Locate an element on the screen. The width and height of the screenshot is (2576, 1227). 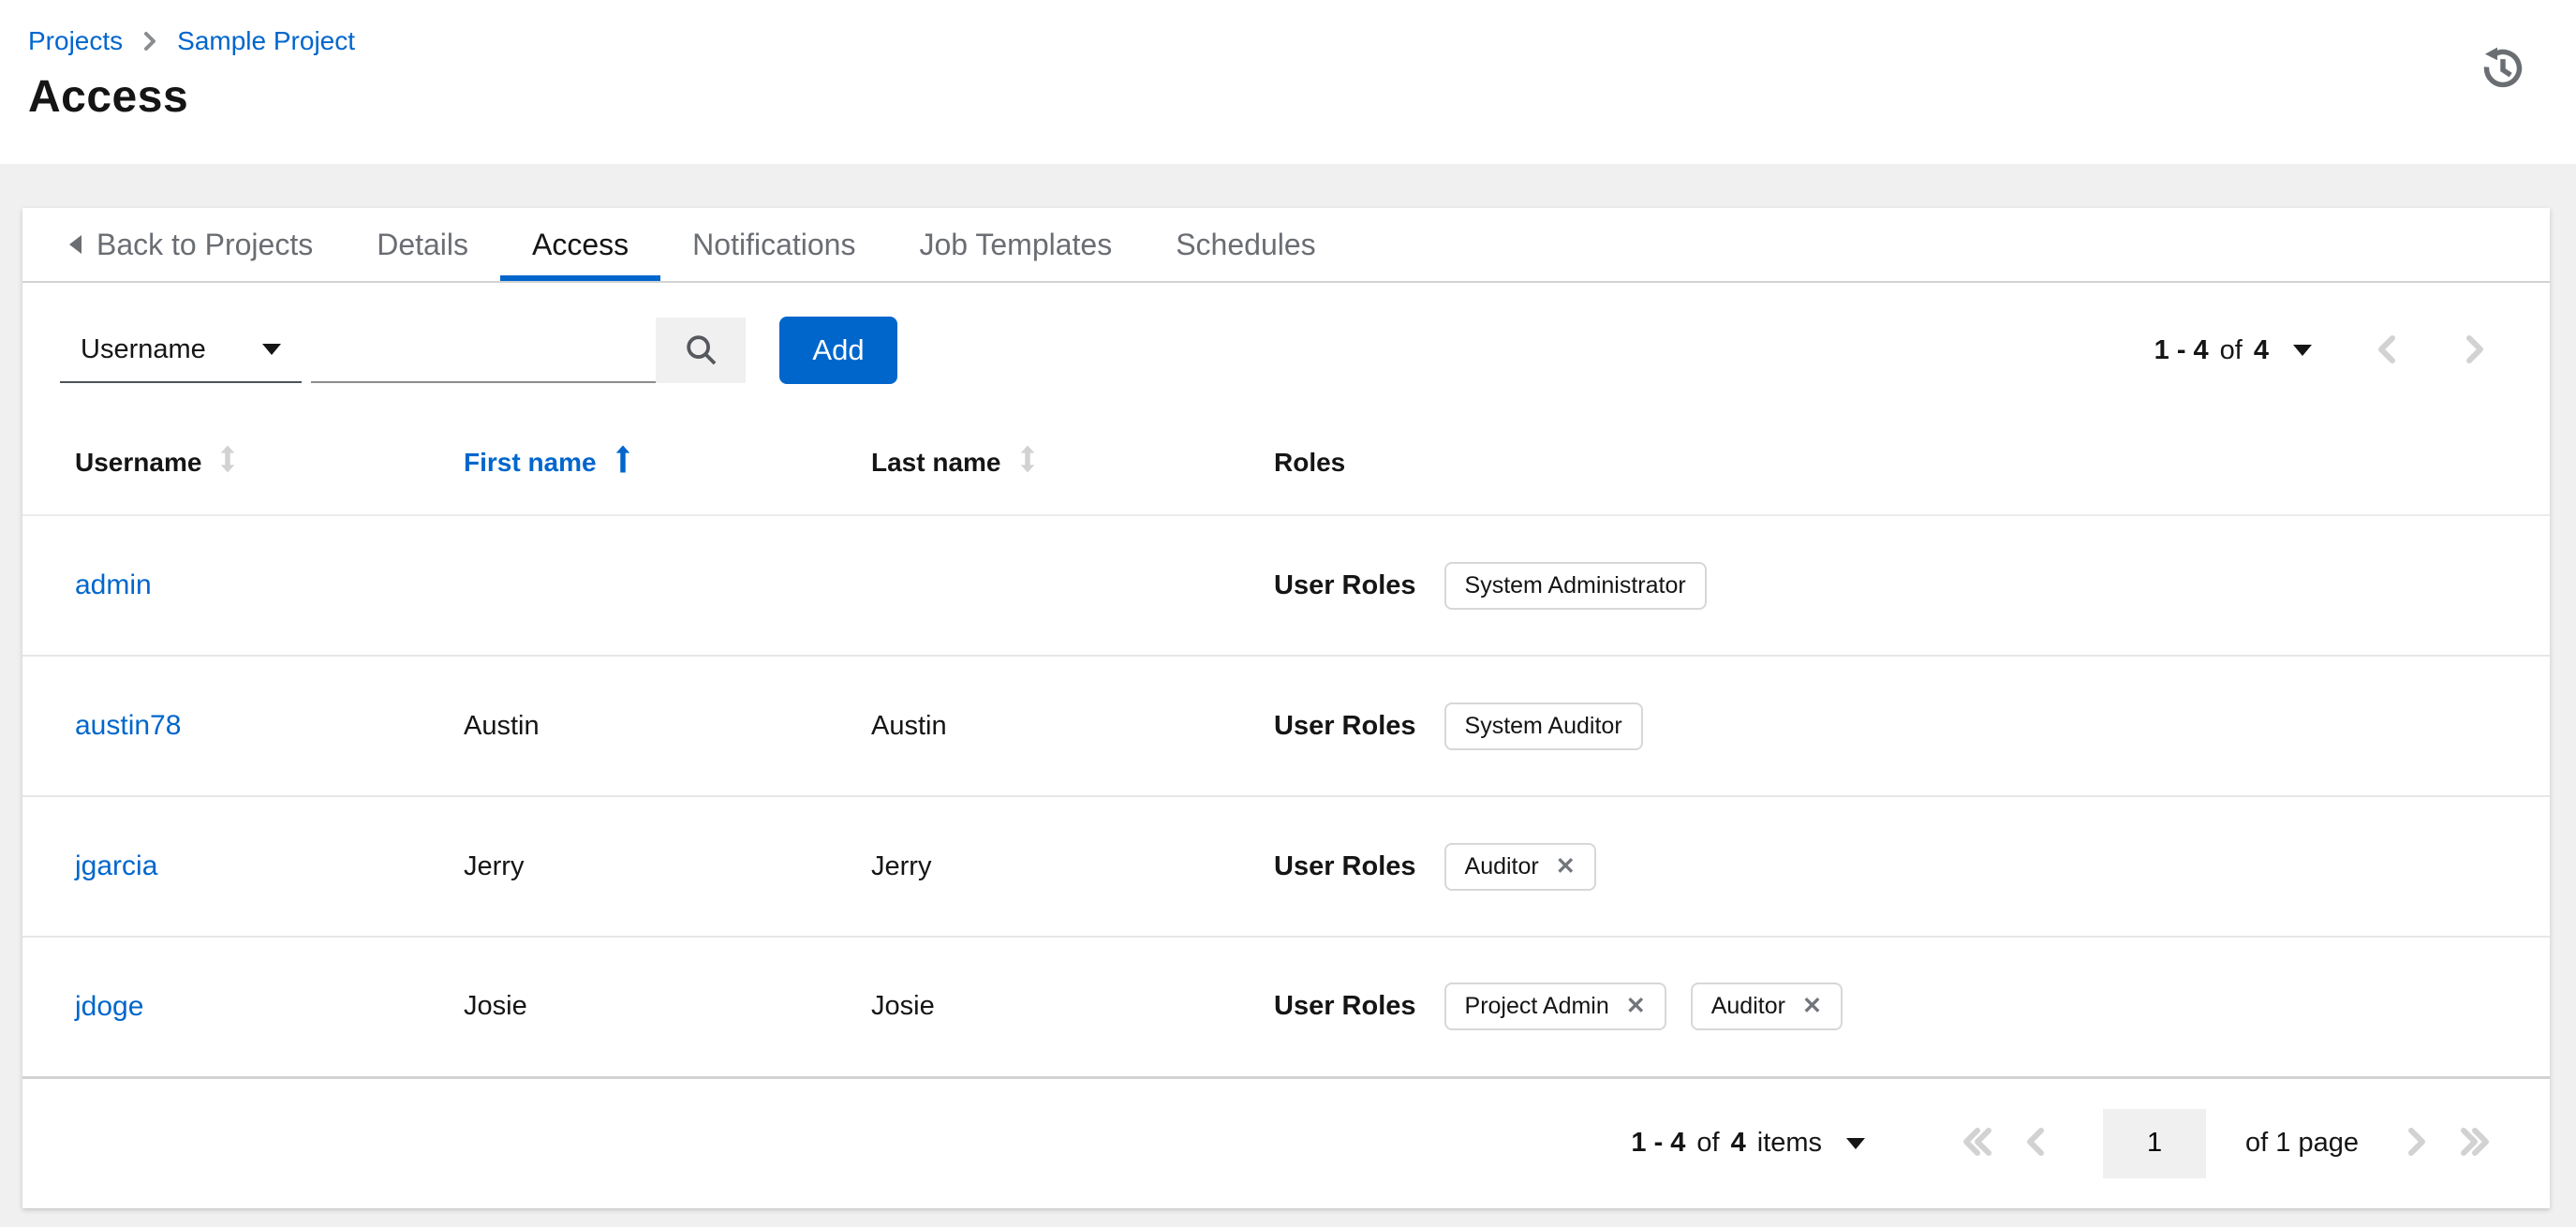
back-label: Back to Projects is located at coordinates (205, 244).